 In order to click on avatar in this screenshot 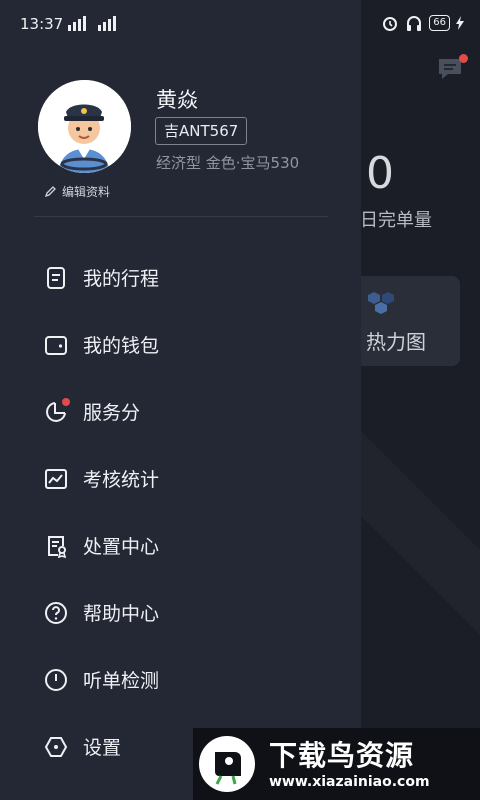, I will do `click(84, 126)`.